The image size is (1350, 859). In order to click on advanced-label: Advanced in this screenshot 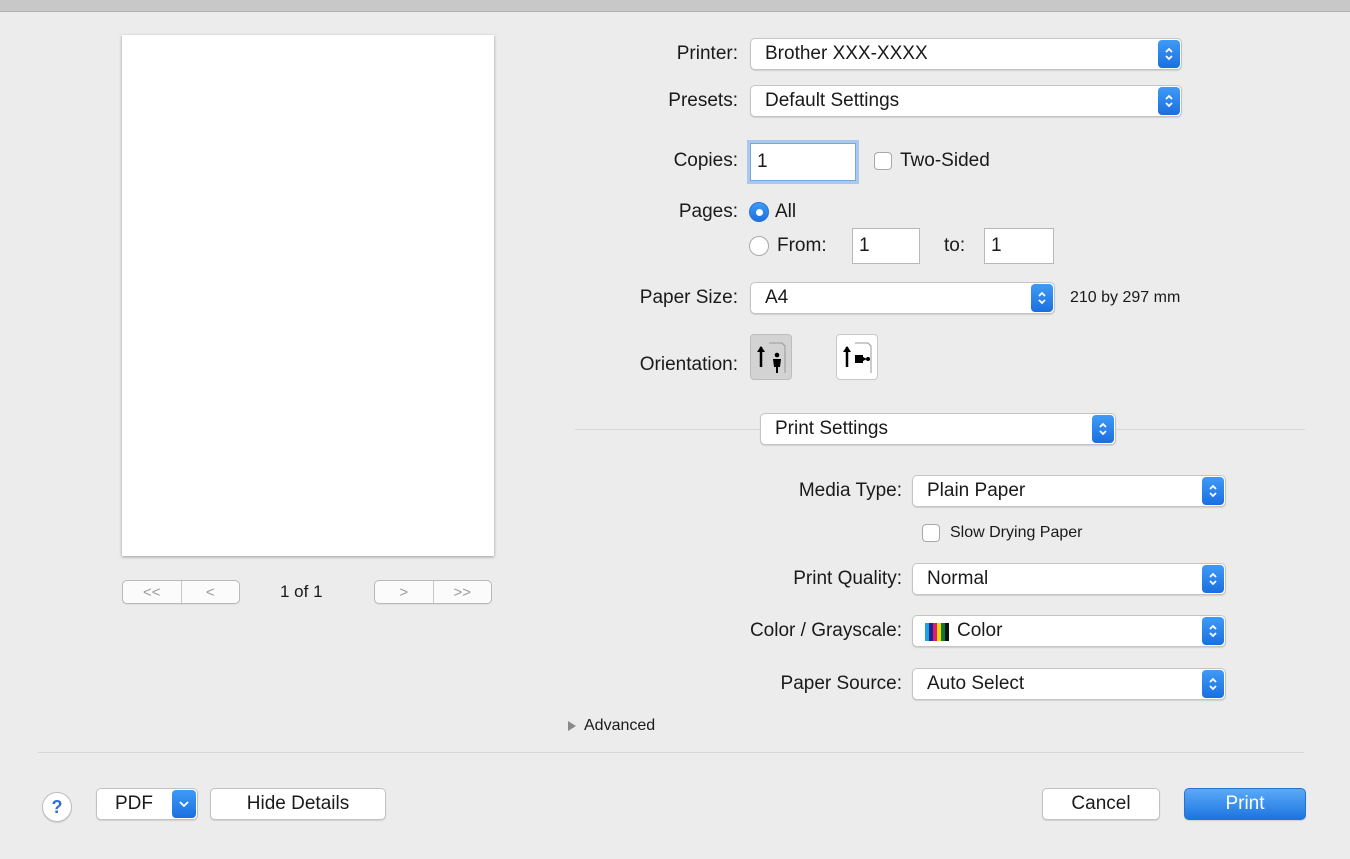, I will do `click(620, 725)`.